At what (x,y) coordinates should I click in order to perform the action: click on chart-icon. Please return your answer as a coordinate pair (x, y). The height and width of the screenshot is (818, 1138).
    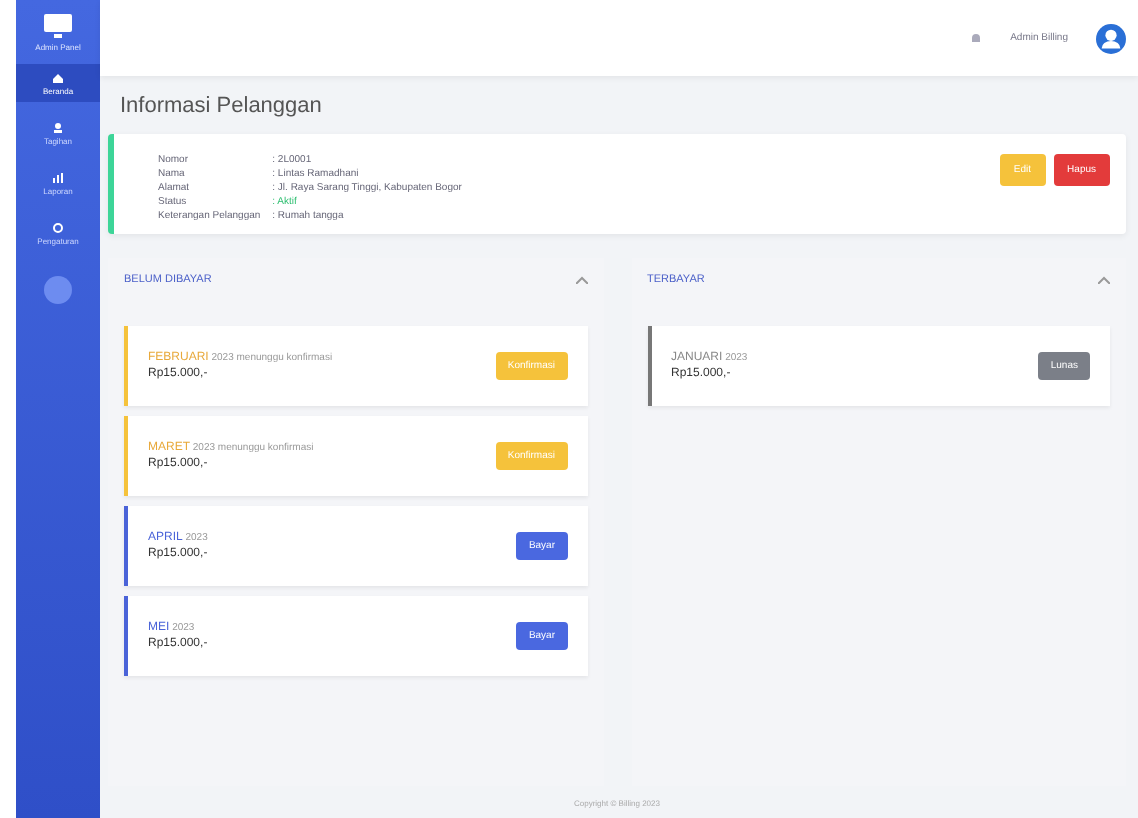
    Looking at the image, I should click on (58, 178).